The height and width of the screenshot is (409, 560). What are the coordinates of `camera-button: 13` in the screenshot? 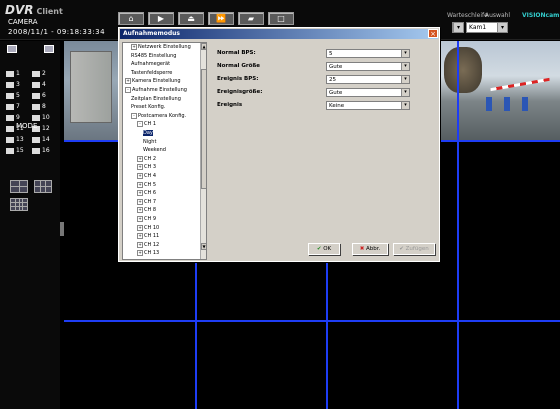 It's located at (15, 139).